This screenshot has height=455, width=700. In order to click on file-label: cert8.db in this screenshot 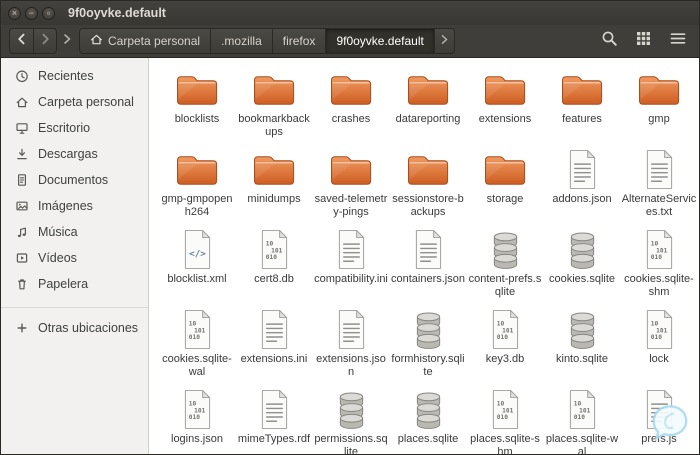, I will do `click(274, 279)`.